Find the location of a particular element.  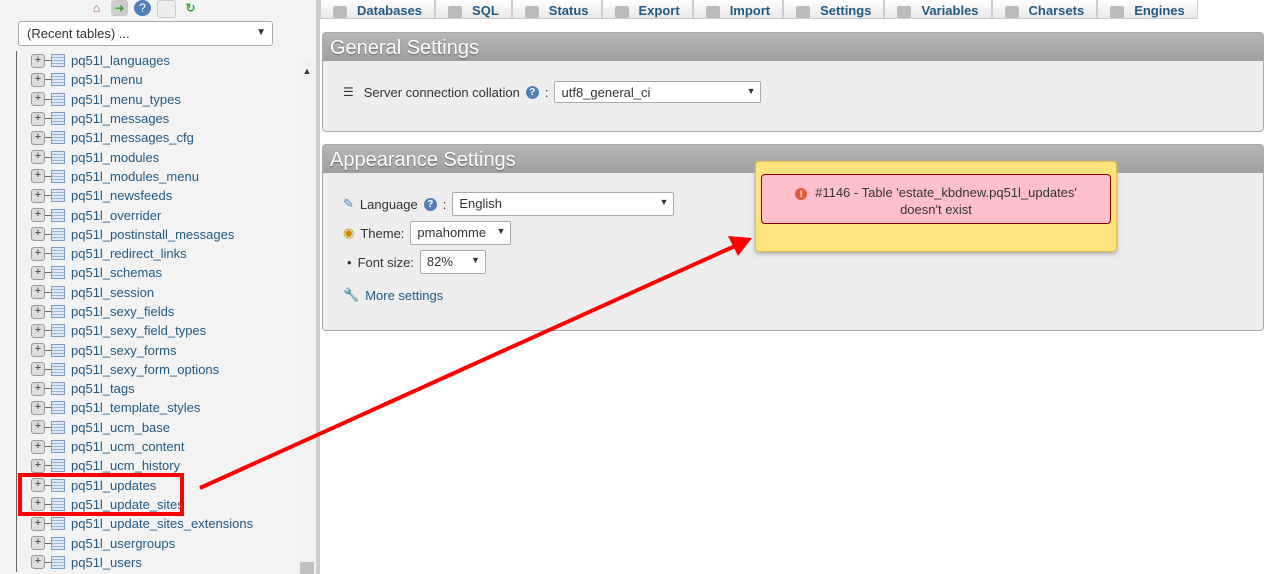

sidebar-resizer is located at coordinates (318, 287).